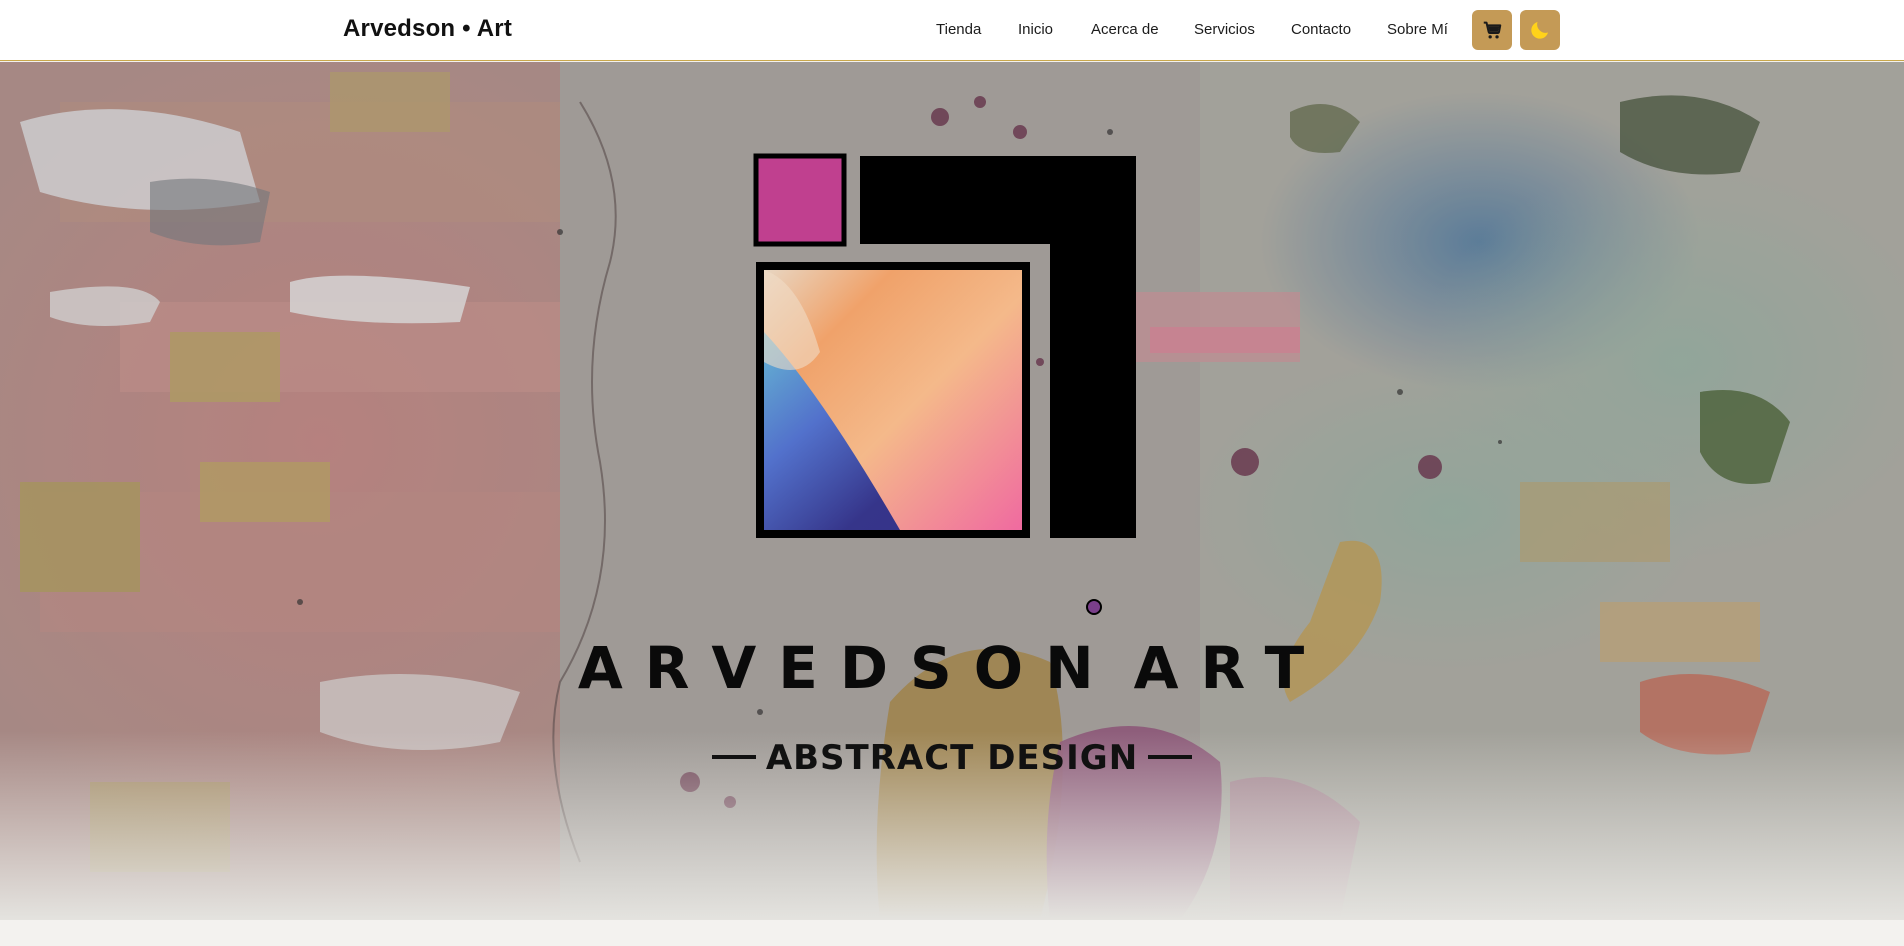 Image resolution: width=1904 pixels, height=946 pixels. Describe the element at coordinates (1321, 29) in the screenshot. I see `nav-link-contacto: Contacto` at that location.